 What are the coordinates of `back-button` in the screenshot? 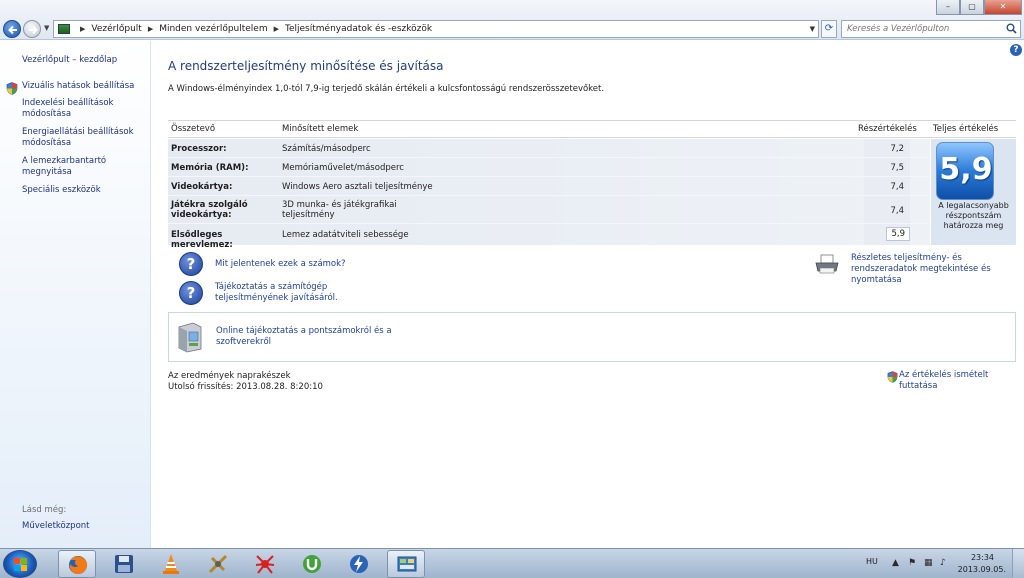 It's located at (12, 29).